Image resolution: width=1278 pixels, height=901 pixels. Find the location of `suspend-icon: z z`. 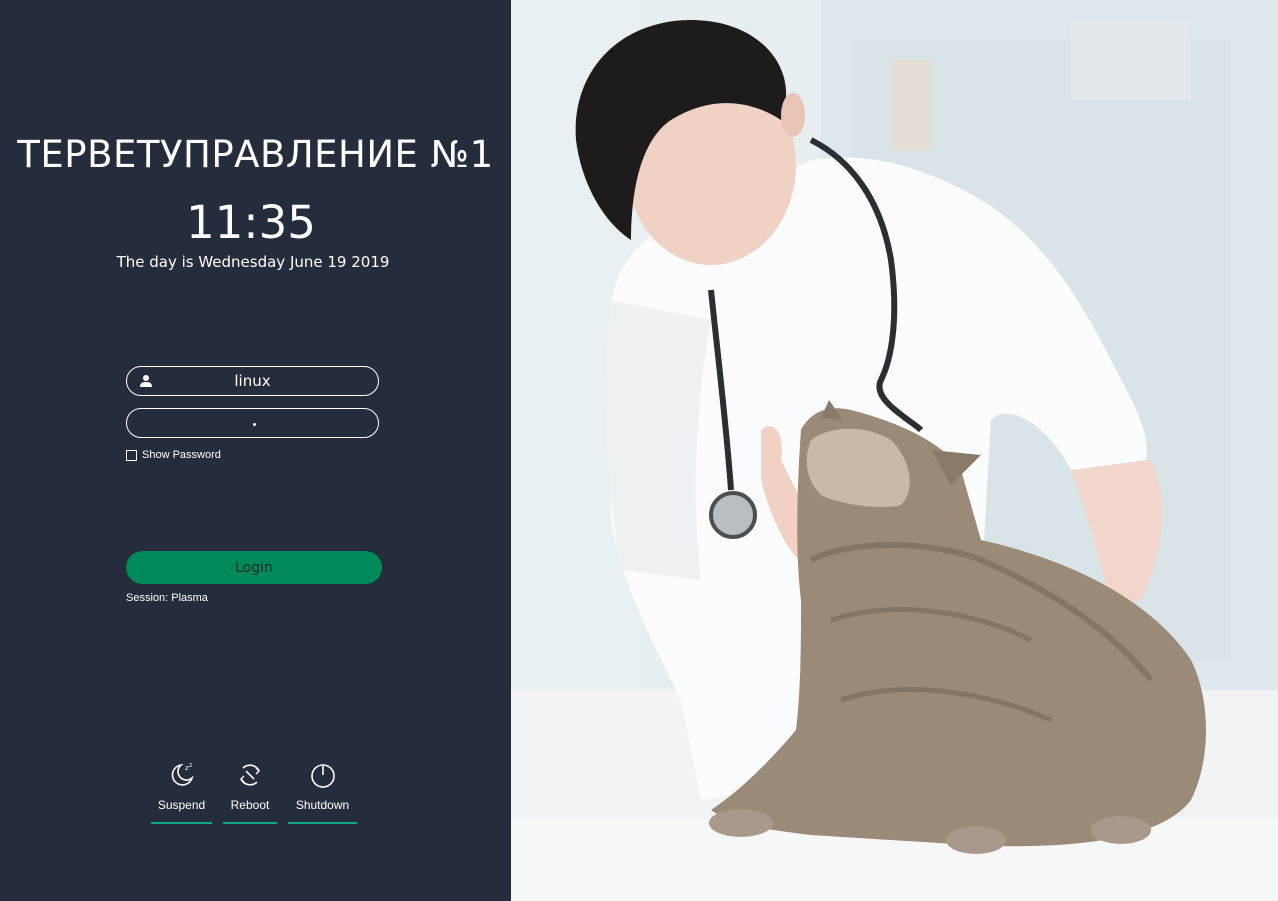

suspend-icon: z z is located at coordinates (182, 774).